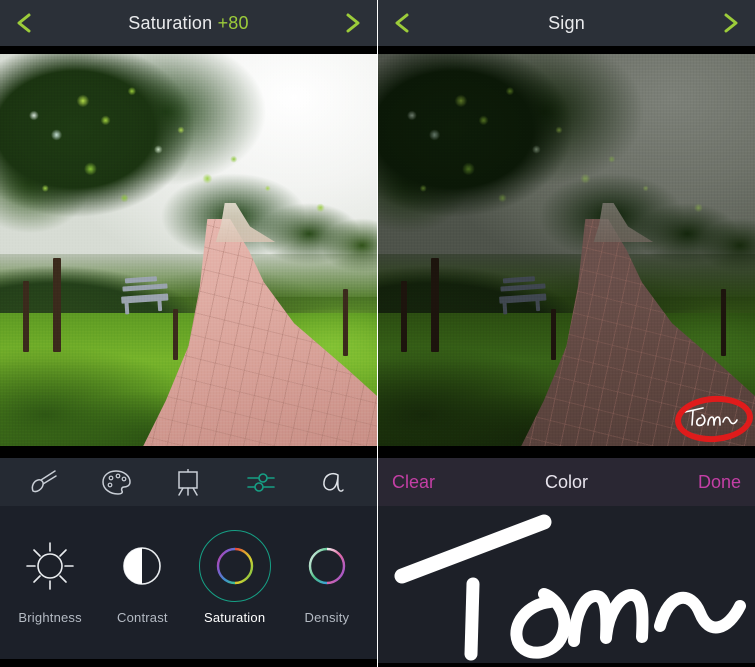 This screenshot has width=755, height=667. What do you see at coordinates (50, 617) in the screenshot?
I see `adjust-brightness-label: Brightness` at bounding box center [50, 617].